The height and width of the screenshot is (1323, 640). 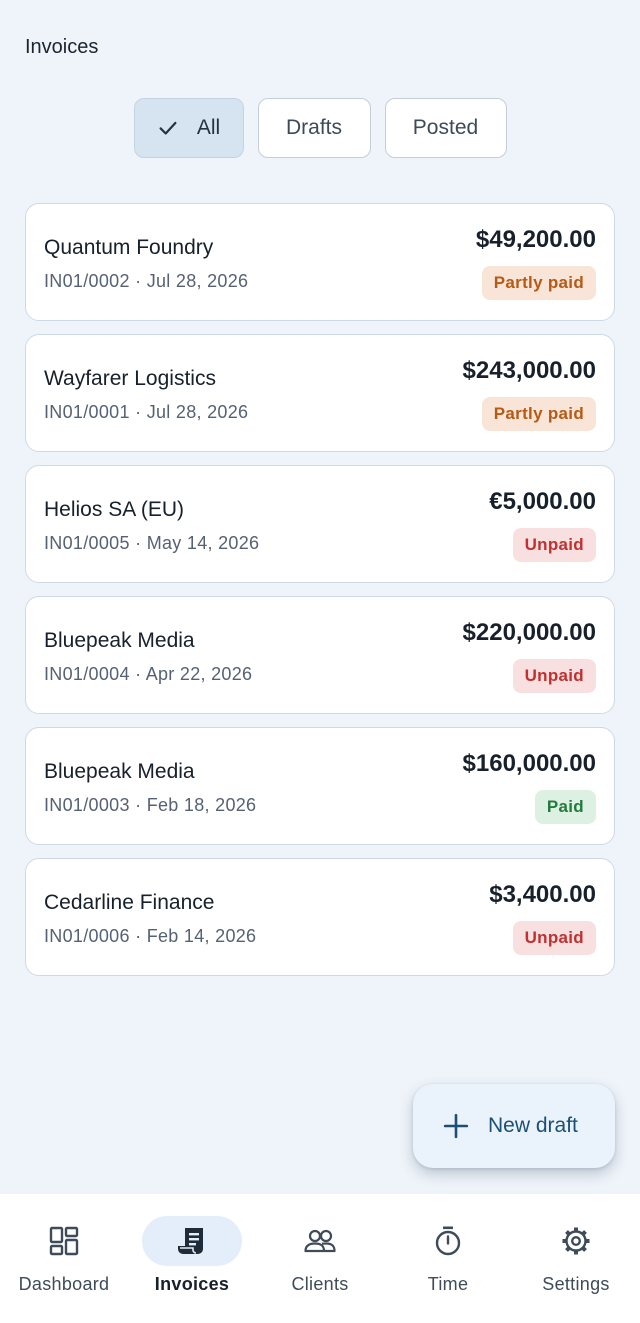 What do you see at coordinates (529, 370) in the screenshot?
I see `invoice-amount: $243,000.00` at bounding box center [529, 370].